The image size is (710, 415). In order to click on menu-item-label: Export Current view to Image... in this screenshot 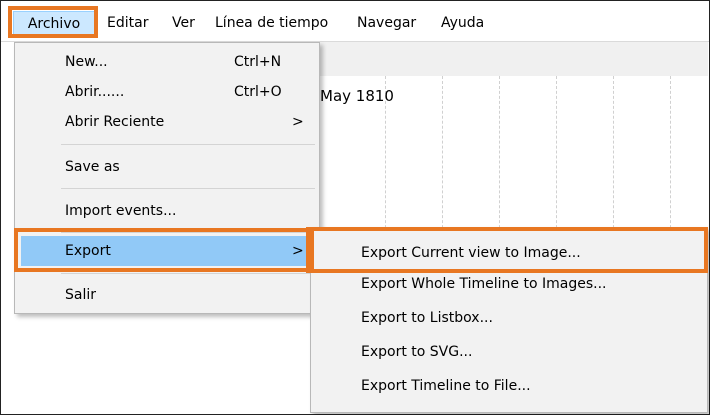, I will do `click(471, 253)`.